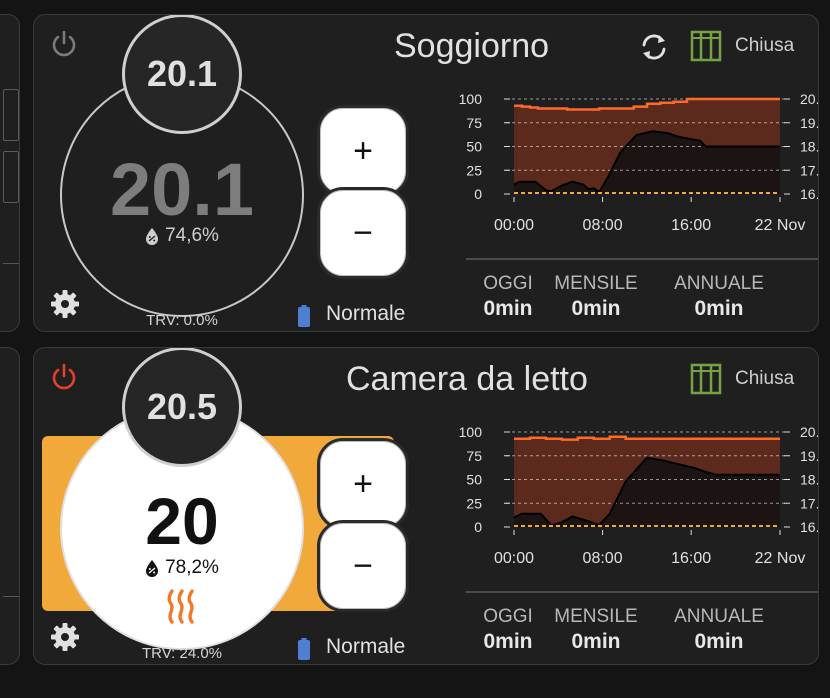  What do you see at coordinates (809, 503) in the screenshot?
I see `right-tick-label: 17.3` at bounding box center [809, 503].